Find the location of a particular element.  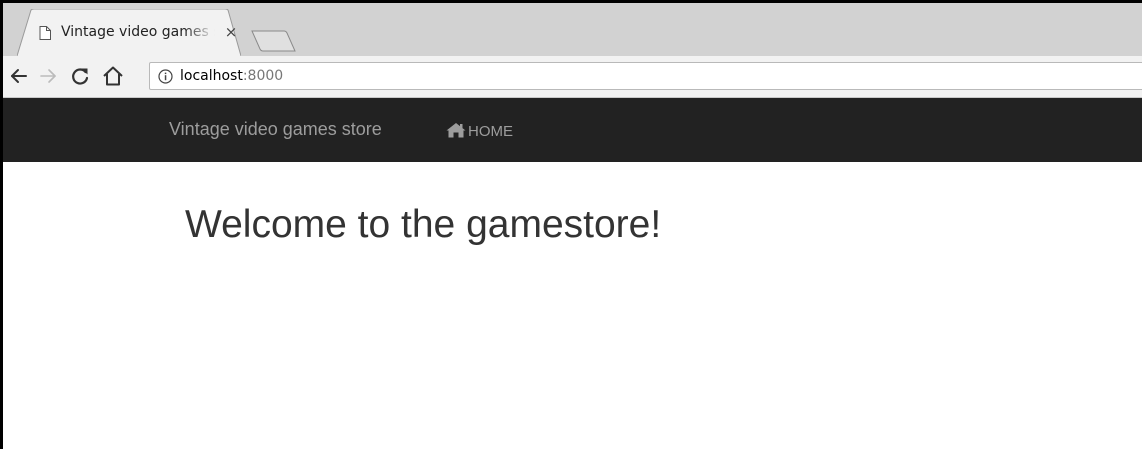

url-port: :8000 is located at coordinates (263, 76).